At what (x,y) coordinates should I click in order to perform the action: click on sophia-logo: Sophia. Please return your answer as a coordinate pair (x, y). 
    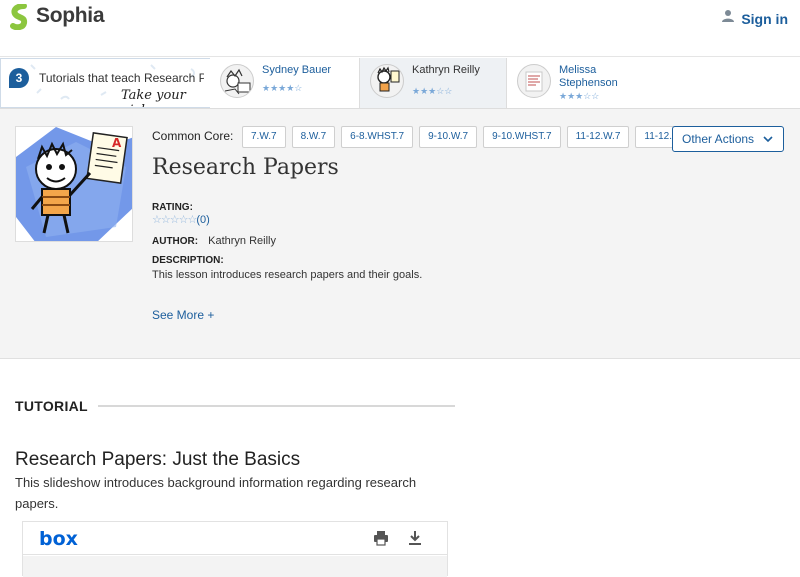
    Looking at the image, I should click on (57, 17).